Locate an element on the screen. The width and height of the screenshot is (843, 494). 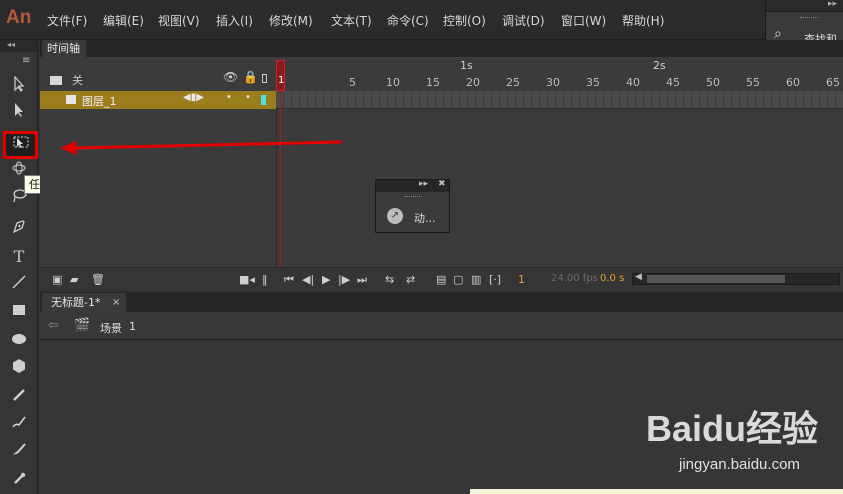
play-icon: ▶ is located at coordinates (326, 279).